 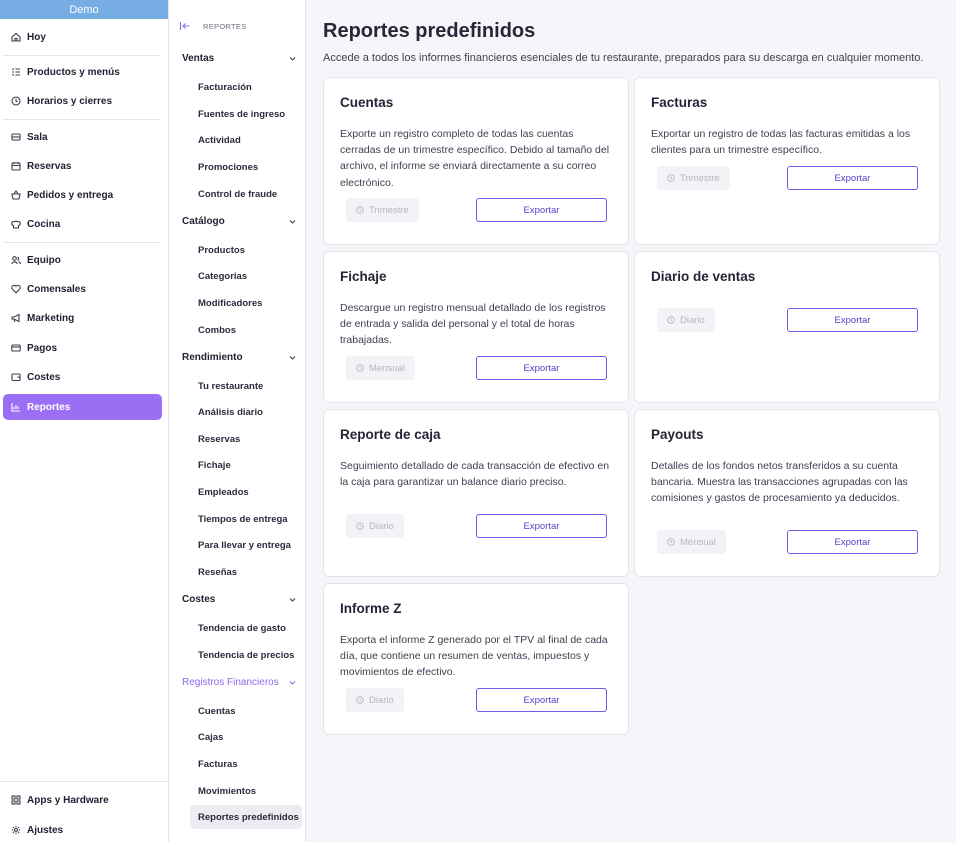 What do you see at coordinates (221, 250) in the screenshot?
I see `subnav-item-label: Productos` at bounding box center [221, 250].